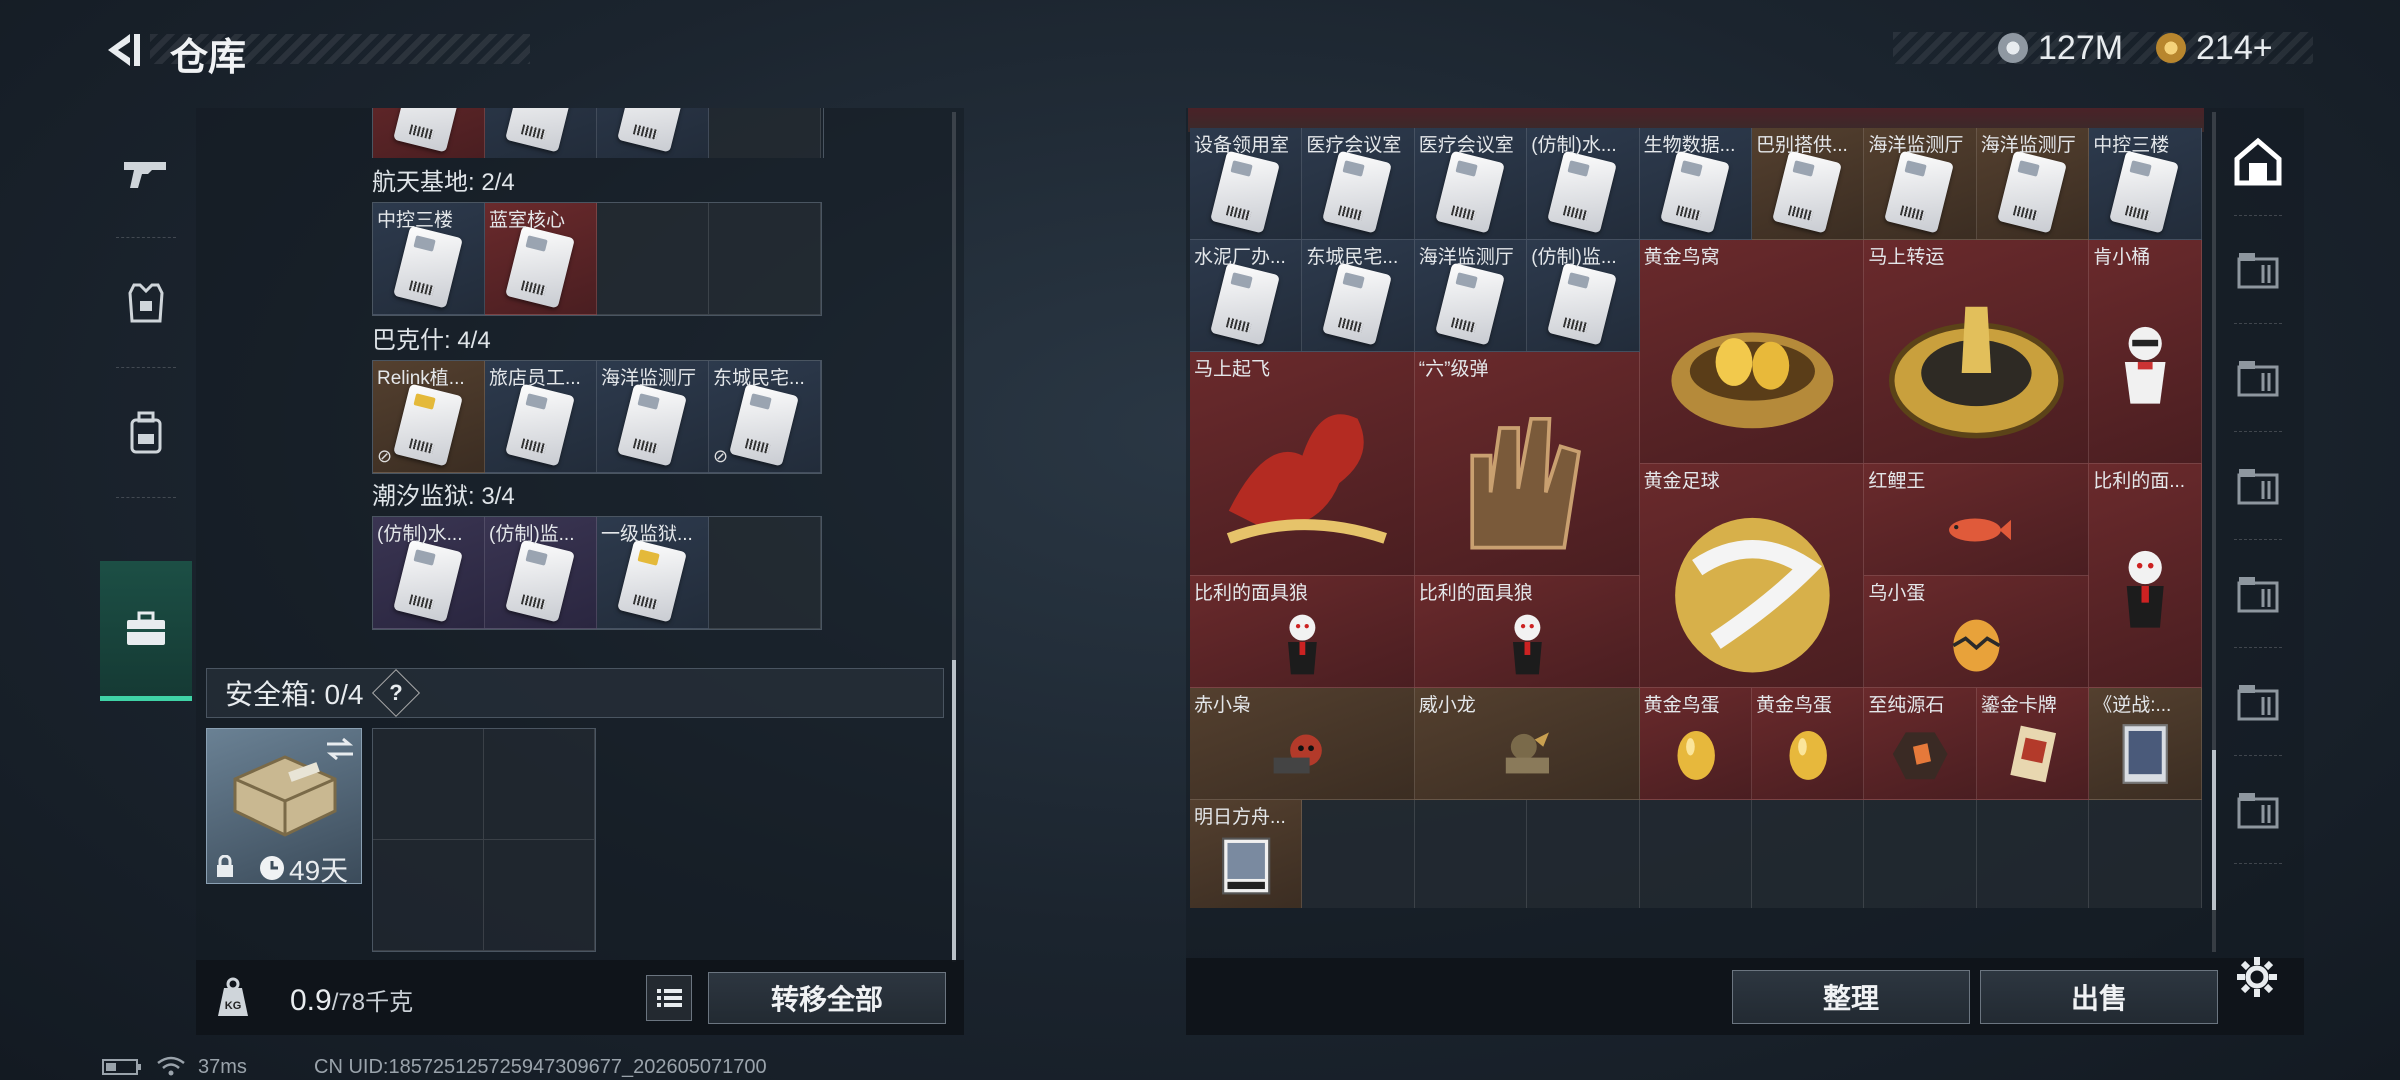 The image size is (2400, 1080). I want to click on golden-wheel-icon, so click(1977, 372).